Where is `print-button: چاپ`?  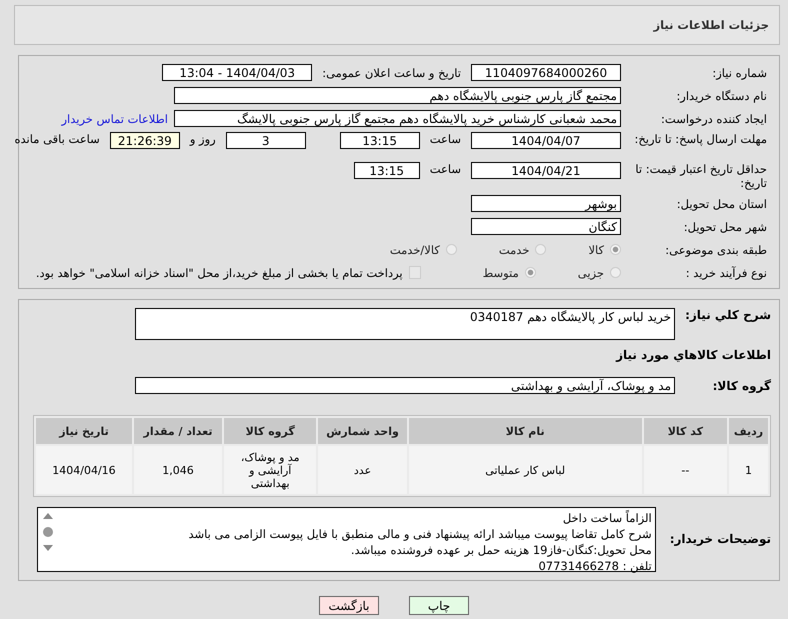
print-button: چاپ is located at coordinates (439, 605).